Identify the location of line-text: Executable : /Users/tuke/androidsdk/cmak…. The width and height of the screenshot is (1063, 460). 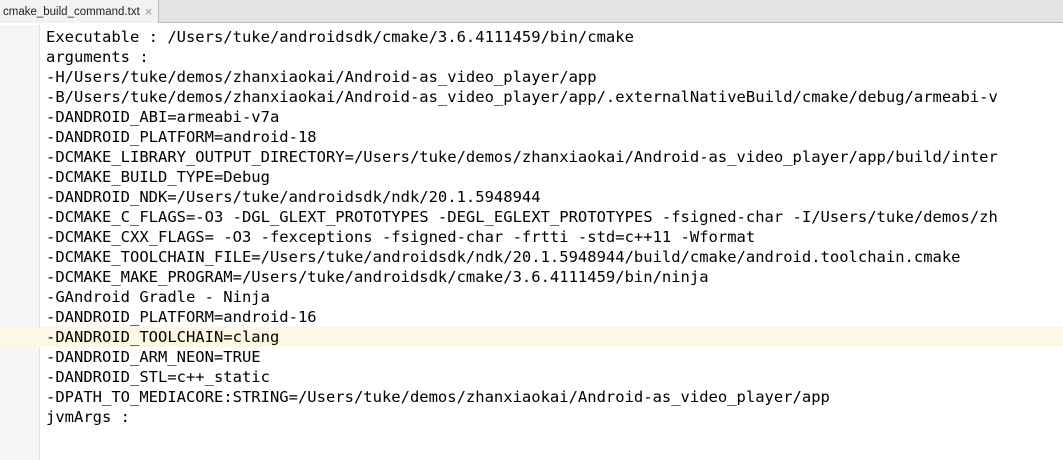
(340, 37).